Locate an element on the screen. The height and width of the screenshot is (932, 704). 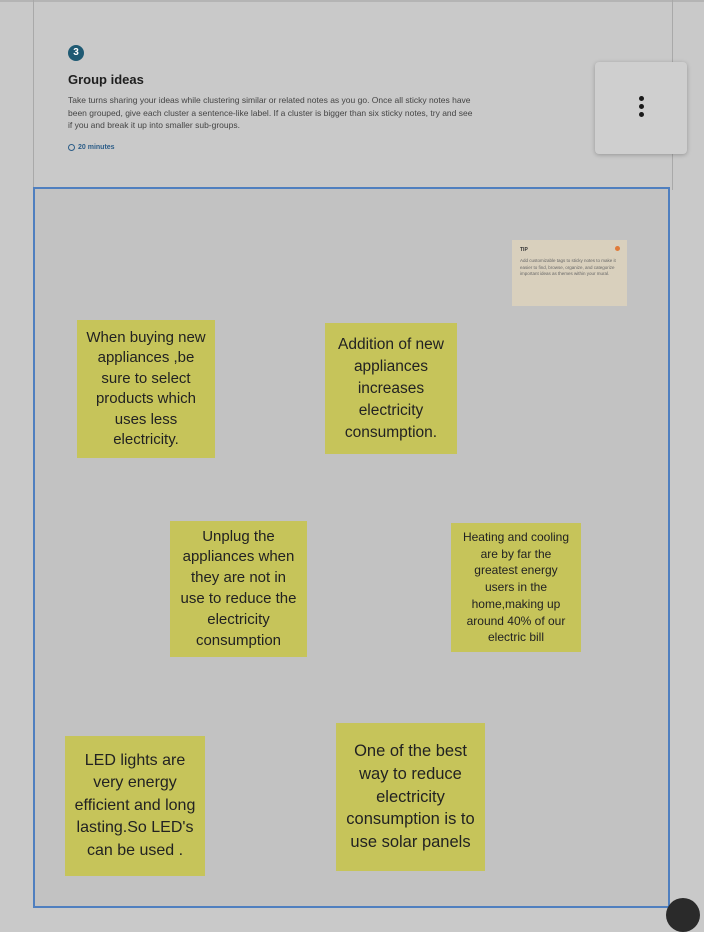
step-duration: 20 minutes is located at coordinates (91, 147).